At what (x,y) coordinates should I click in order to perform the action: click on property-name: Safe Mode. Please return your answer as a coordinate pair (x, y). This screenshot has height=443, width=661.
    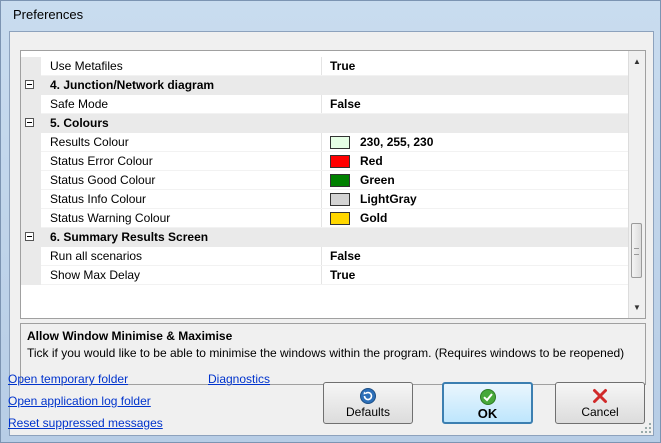
    Looking at the image, I should click on (79, 104).